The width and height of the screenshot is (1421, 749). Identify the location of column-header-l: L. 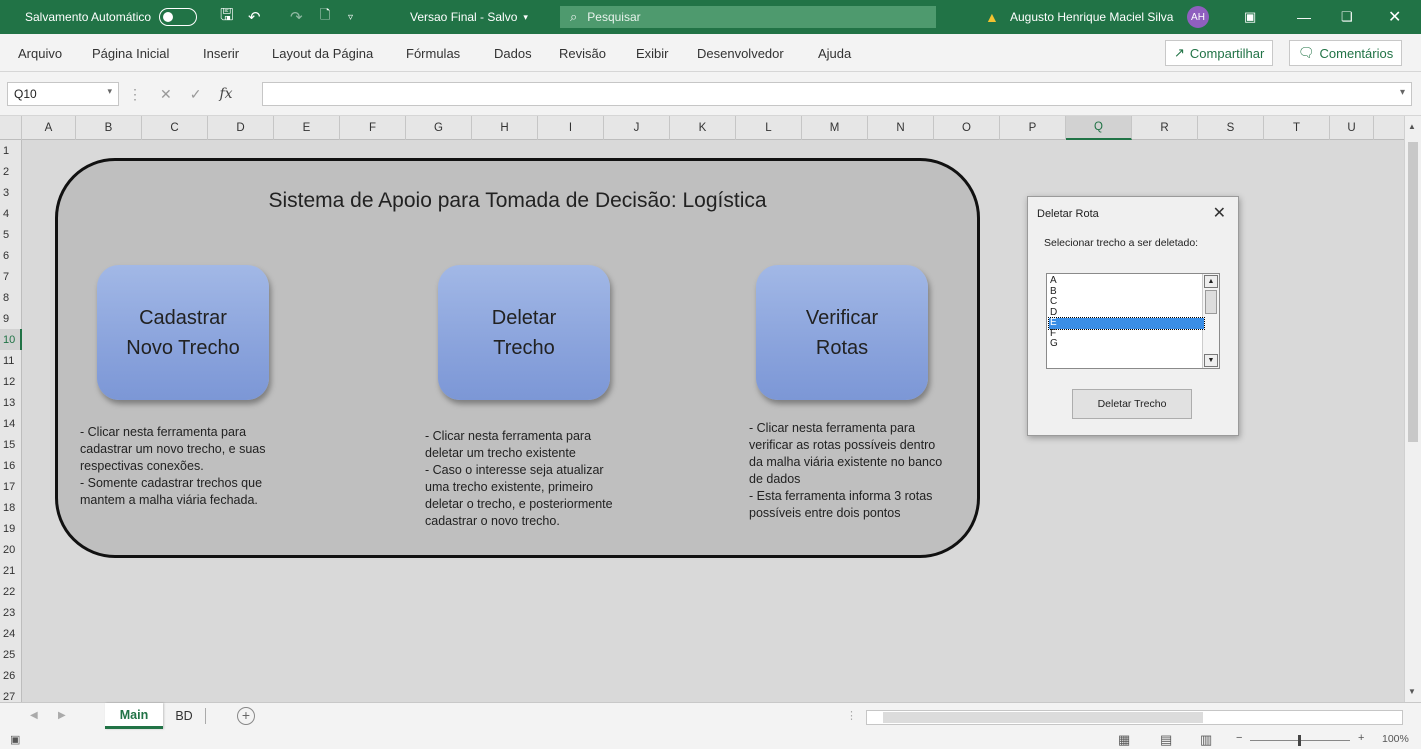
(769, 128).